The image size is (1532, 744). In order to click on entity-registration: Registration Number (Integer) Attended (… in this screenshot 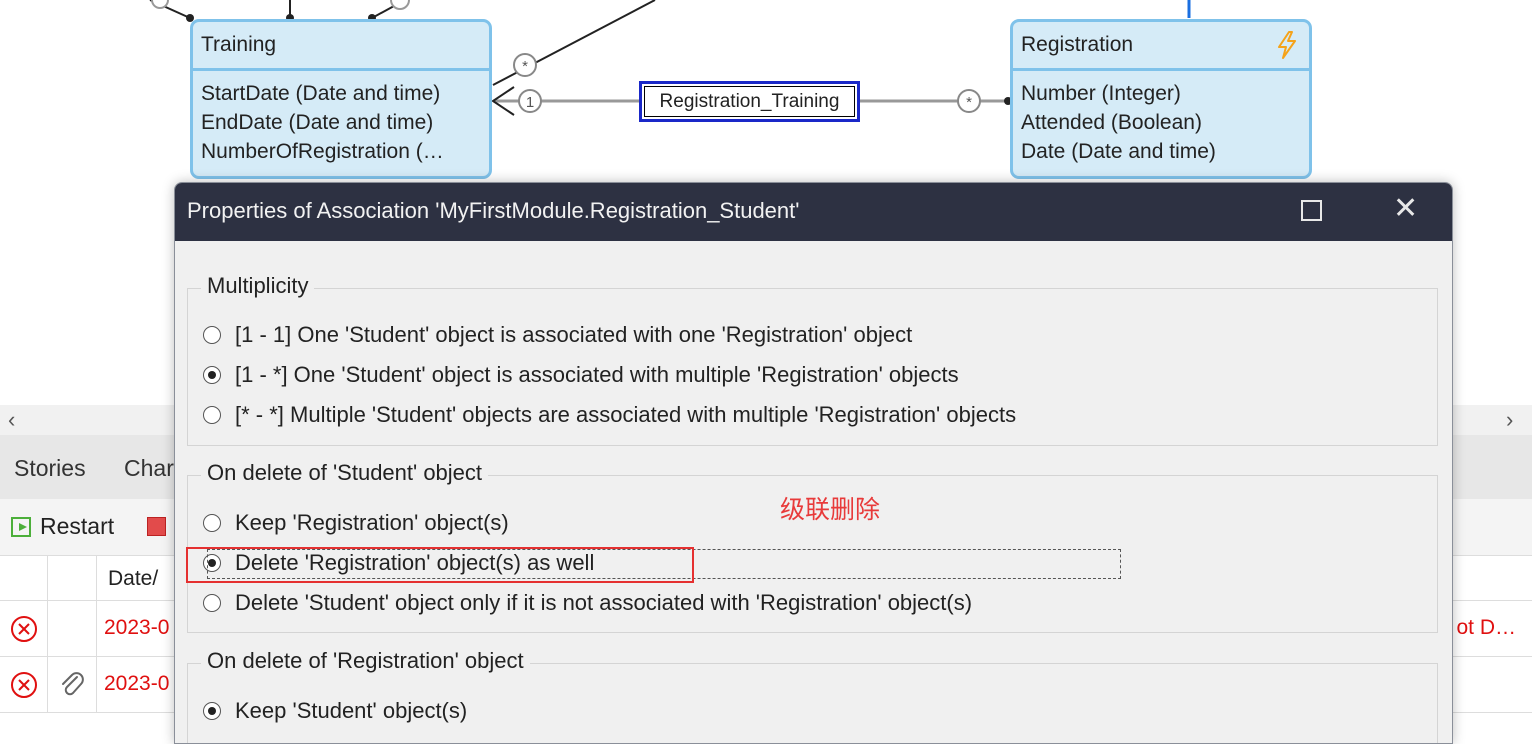, I will do `click(1161, 99)`.